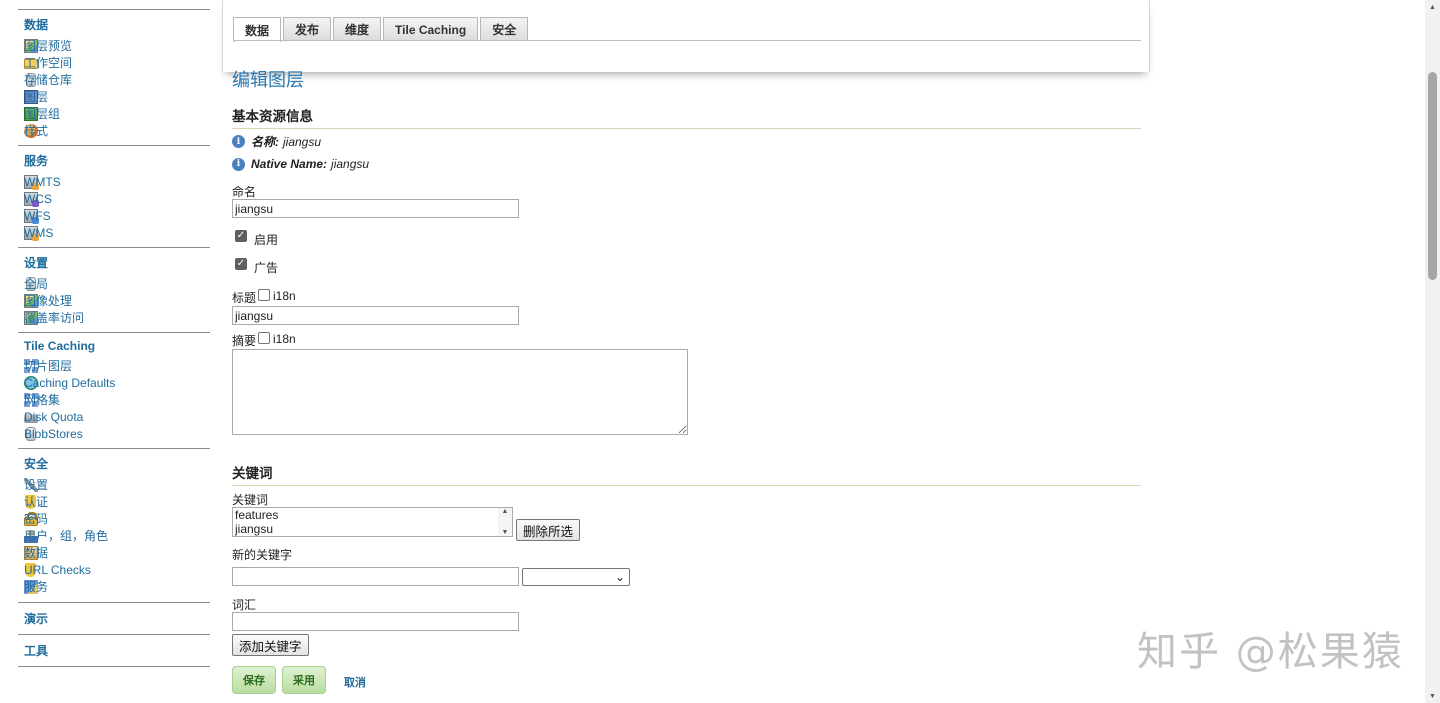 The image size is (1440, 703). I want to click on keywords-list-label: 关键词, so click(250, 500).